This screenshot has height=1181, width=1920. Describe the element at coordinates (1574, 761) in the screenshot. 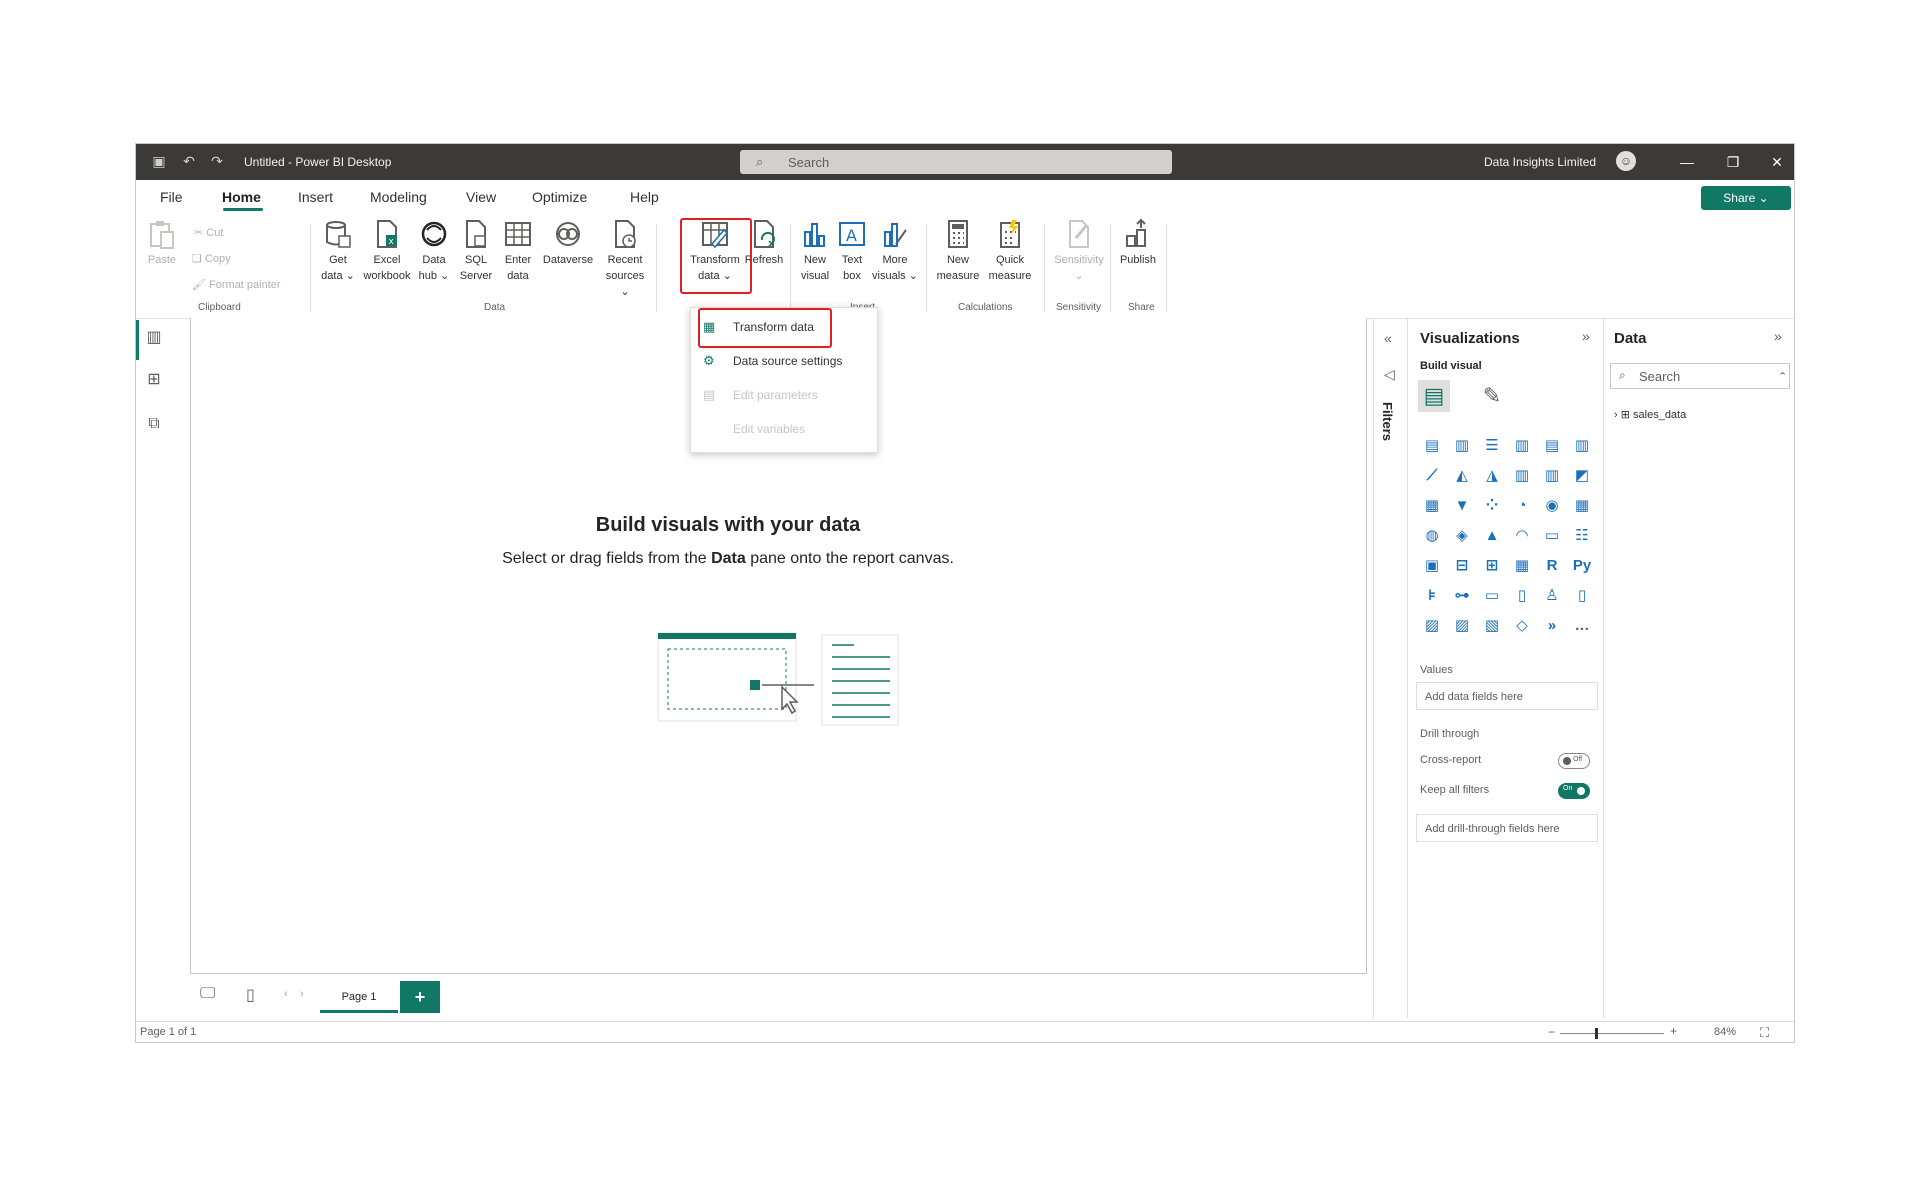

I see `cross-report-toggle: Off` at that location.